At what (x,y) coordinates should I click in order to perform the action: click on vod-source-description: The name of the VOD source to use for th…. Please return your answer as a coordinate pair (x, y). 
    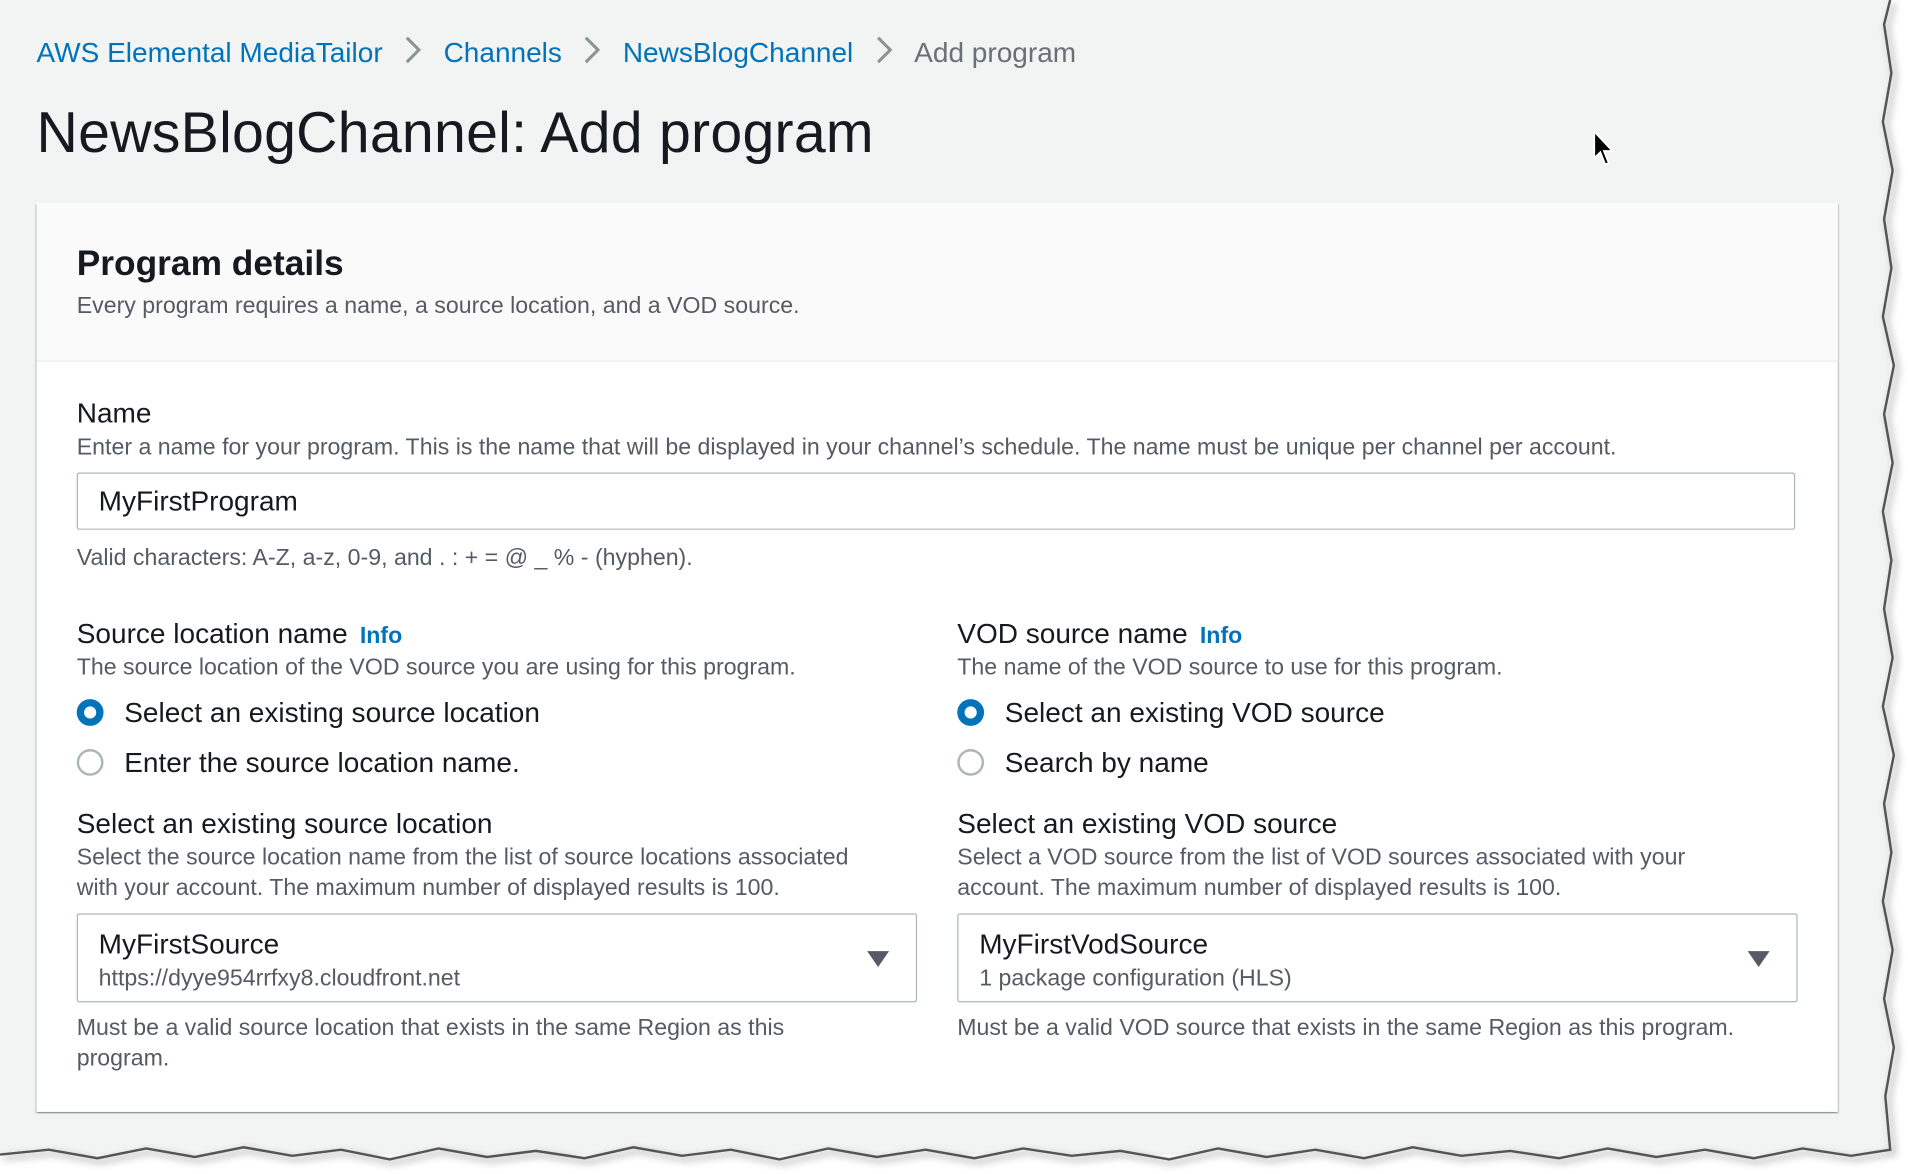
    Looking at the image, I should click on (1230, 668).